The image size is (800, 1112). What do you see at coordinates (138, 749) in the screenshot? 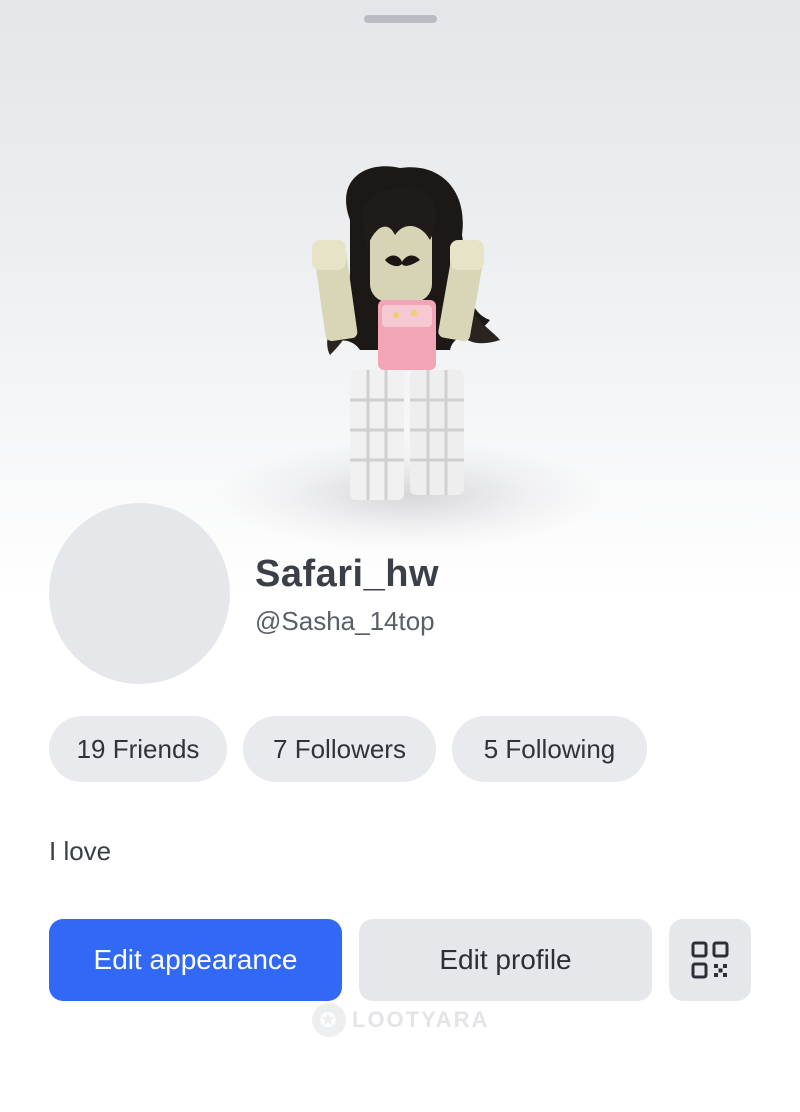
I see `friends-pill: 19 Friends` at bounding box center [138, 749].